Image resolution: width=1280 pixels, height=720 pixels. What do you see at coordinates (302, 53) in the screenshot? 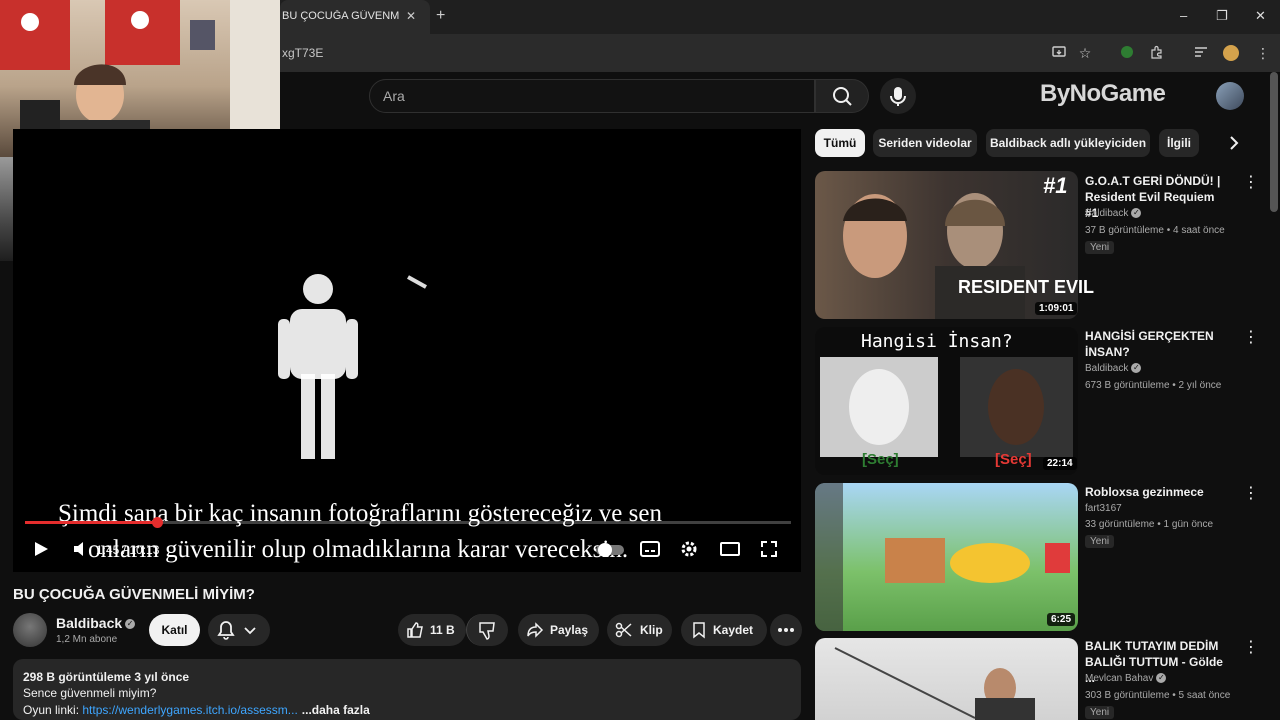
I see `url-text: xgT73E` at bounding box center [302, 53].